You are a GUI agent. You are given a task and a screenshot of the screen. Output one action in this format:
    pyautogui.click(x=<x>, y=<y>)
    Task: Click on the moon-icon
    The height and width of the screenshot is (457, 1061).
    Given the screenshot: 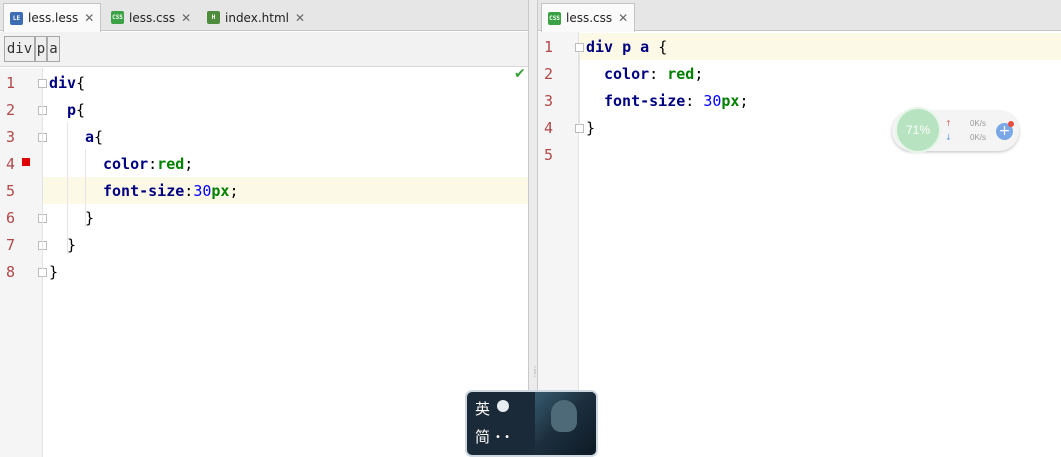 What is the action you would take?
    pyautogui.click(x=503, y=406)
    